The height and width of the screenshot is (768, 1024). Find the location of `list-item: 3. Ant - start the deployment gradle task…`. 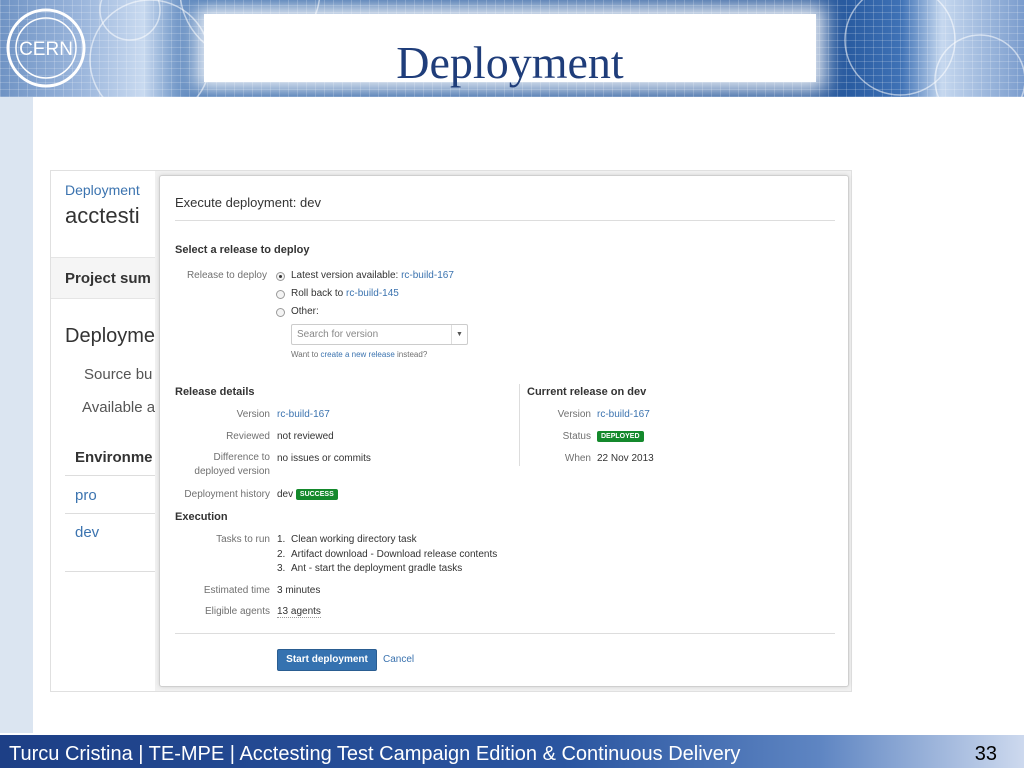

list-item: 3. Ant - start the deployment gradle task… is located at coordinates (387, 569).